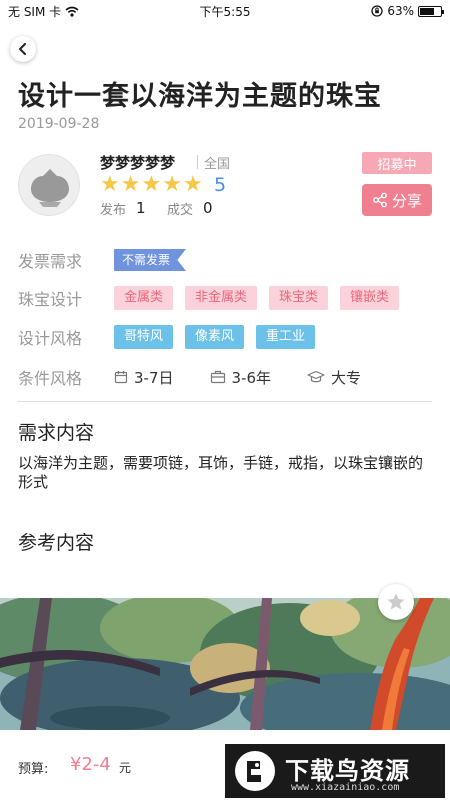  I want to click on username: 梦梦梦梦梦, so click(137, 162).